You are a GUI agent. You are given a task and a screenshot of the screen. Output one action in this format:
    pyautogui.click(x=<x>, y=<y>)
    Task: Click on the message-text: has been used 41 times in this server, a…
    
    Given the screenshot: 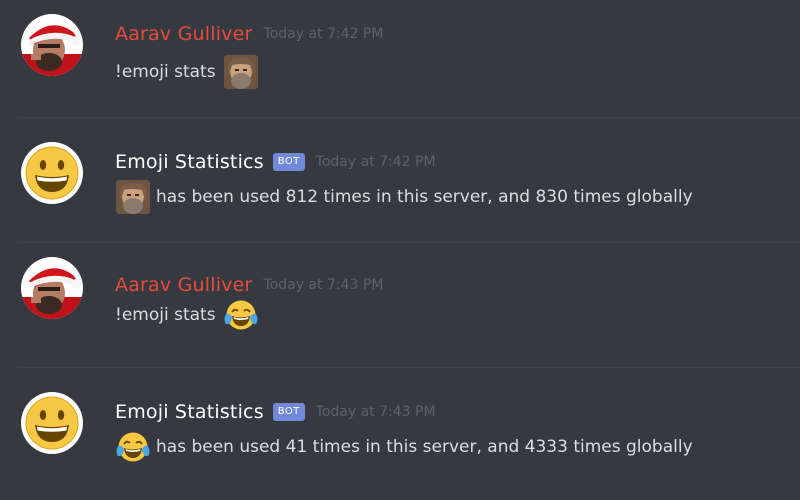 What is the action you would take?
    pyautogui.click(x=424, y=447)
    